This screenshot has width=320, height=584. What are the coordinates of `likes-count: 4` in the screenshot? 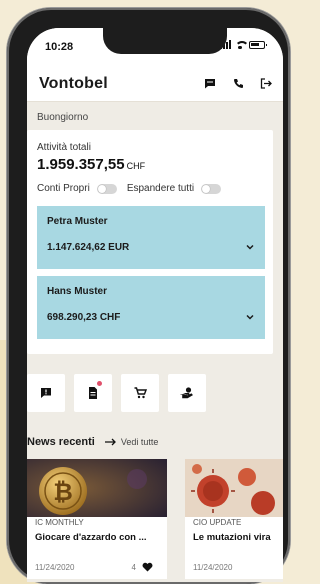 It's located at (133, 567).